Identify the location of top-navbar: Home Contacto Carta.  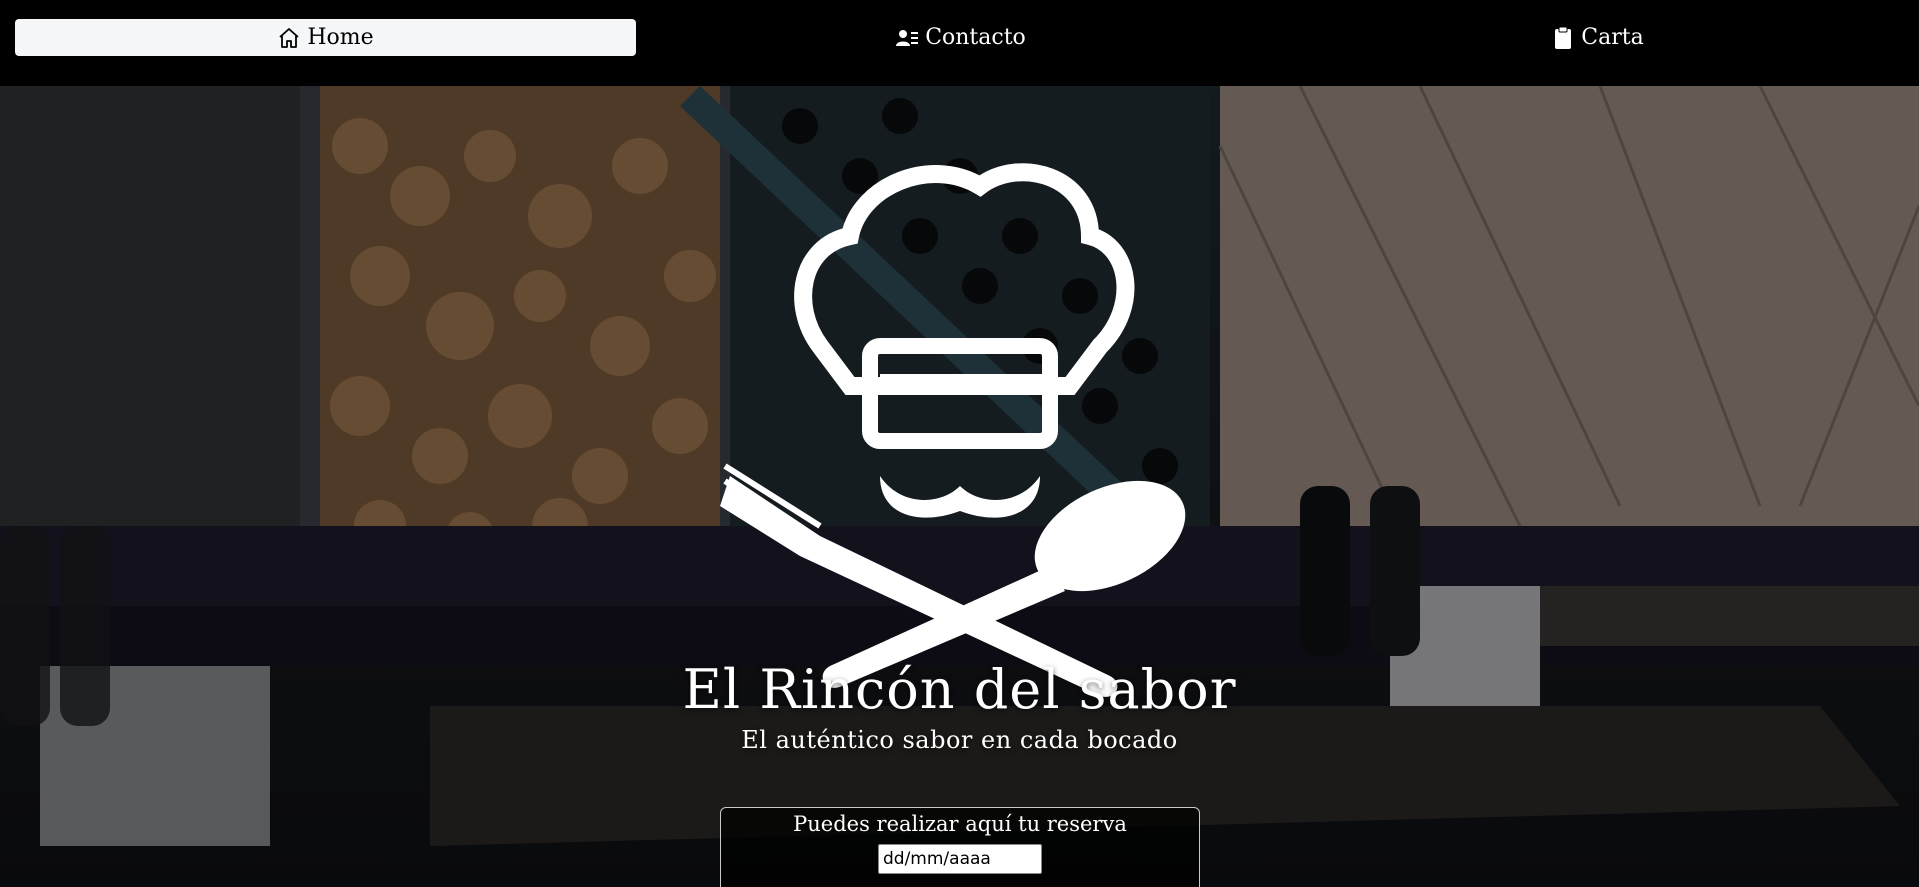
(959, 43).